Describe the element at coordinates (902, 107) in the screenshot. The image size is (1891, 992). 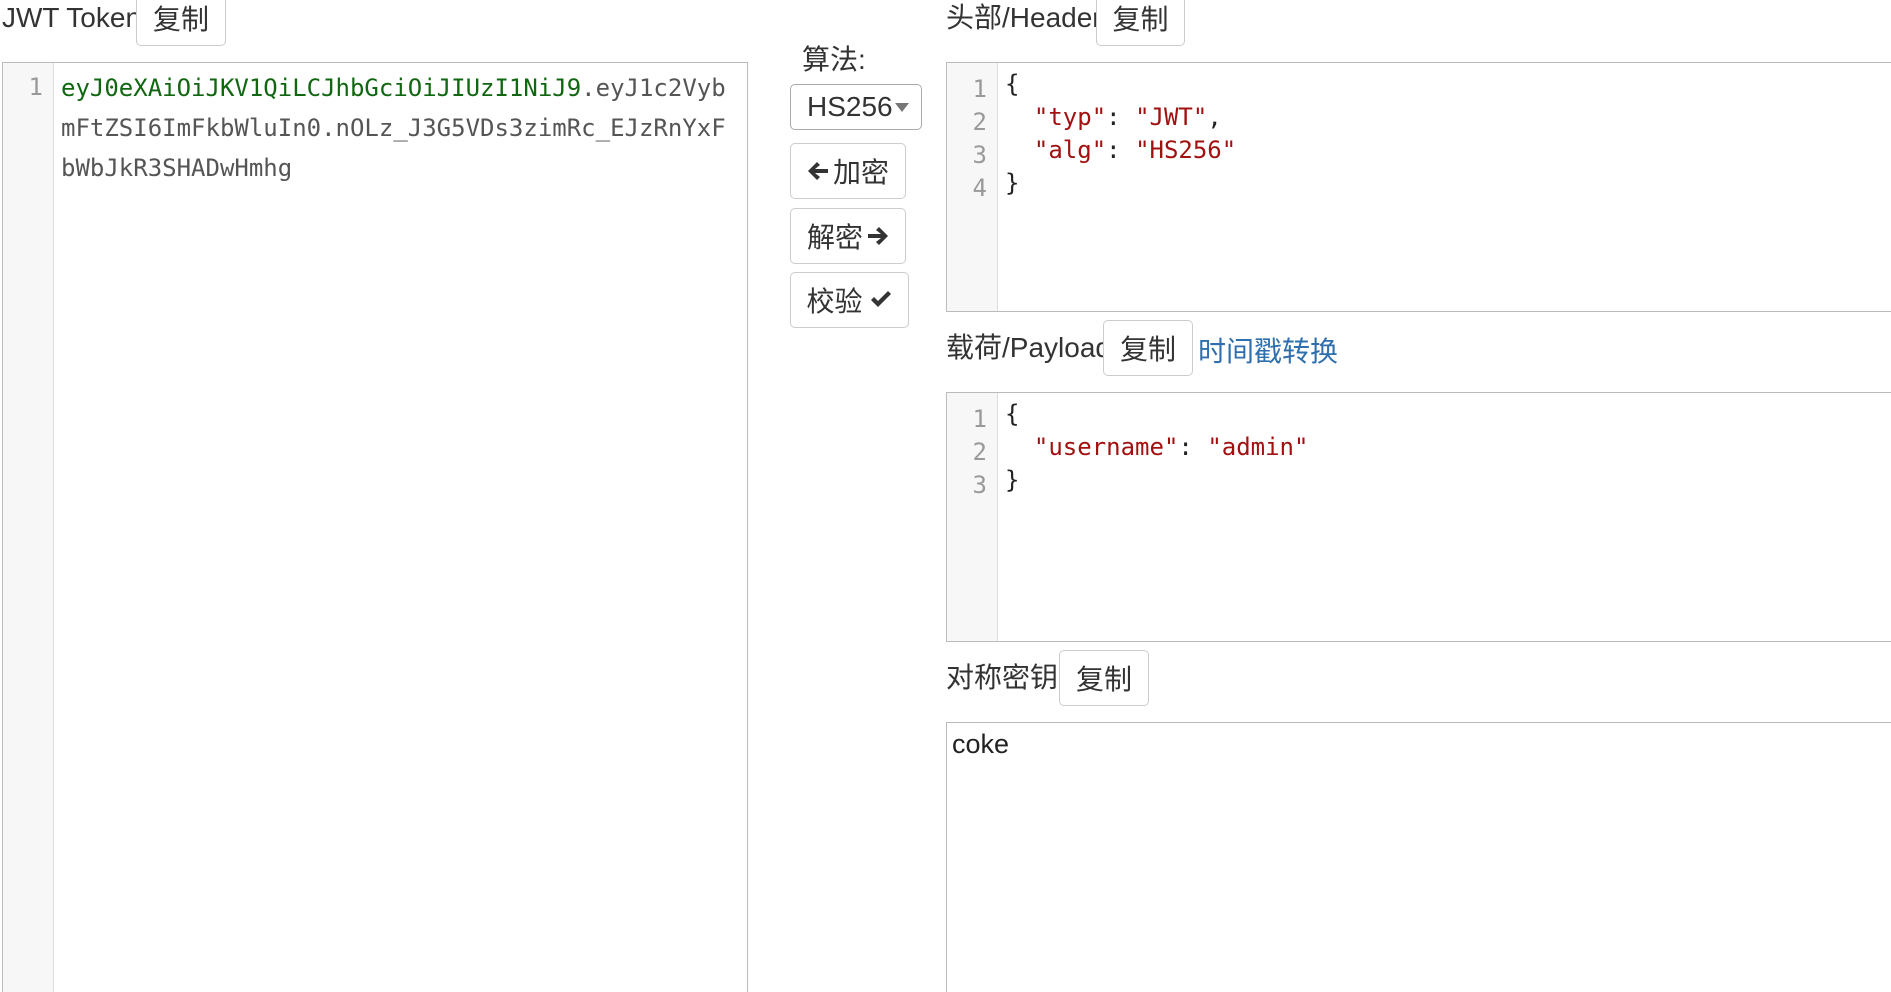
I see `caret-down-icon` at that location.